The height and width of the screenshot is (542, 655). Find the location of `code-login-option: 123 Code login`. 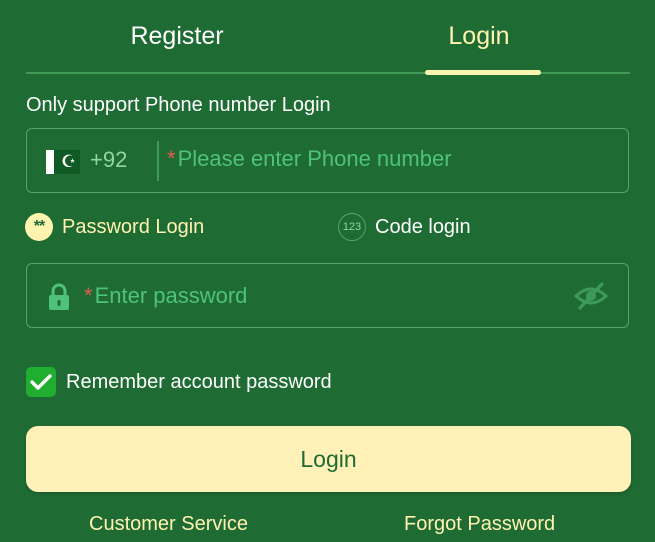

code-login-option: 123 Code login is located at coordinates (404, 227).